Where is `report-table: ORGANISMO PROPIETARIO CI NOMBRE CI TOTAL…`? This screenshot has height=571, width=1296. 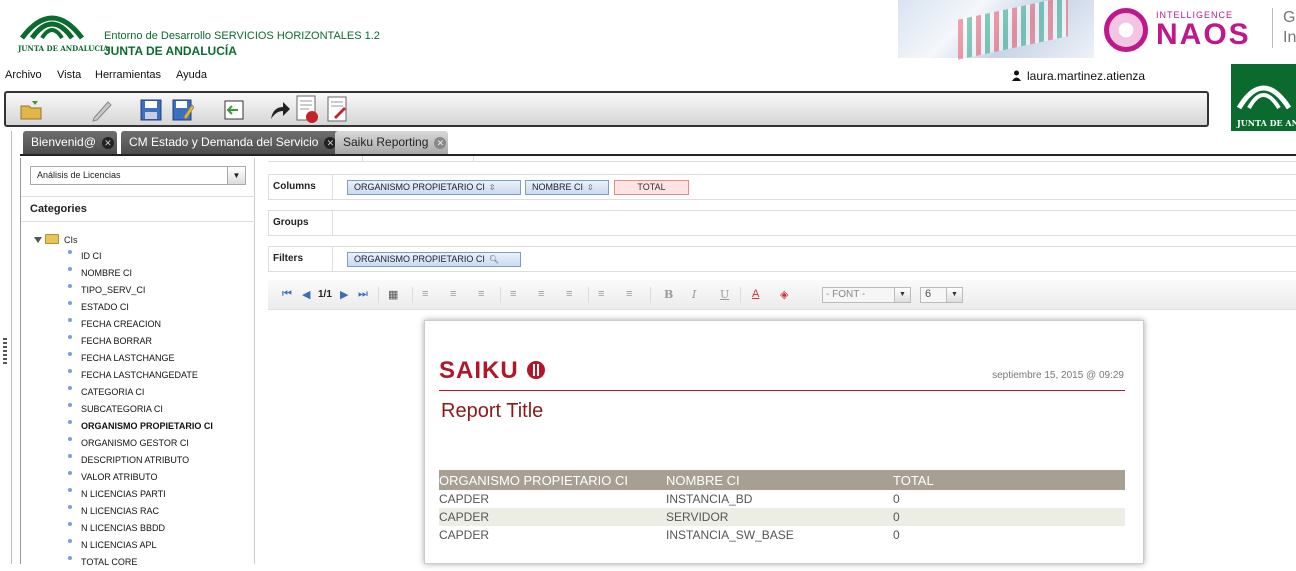
report-table: ORGANISMO PROPIETARIO CI NOMBRE CI TOTAL… is located at coordinates (782, 507).